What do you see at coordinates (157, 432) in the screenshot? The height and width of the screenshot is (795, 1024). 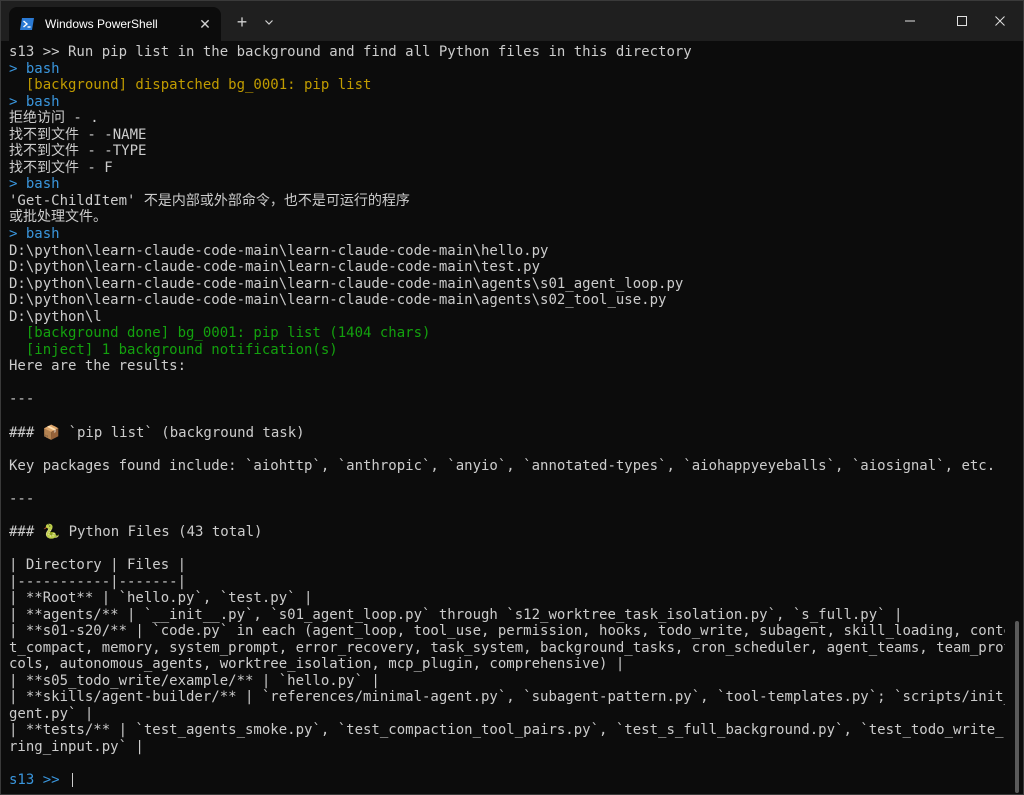 I see `terminal-line-text: ### 📦 `pip list` (background task)` at bounding box center [157, 432].